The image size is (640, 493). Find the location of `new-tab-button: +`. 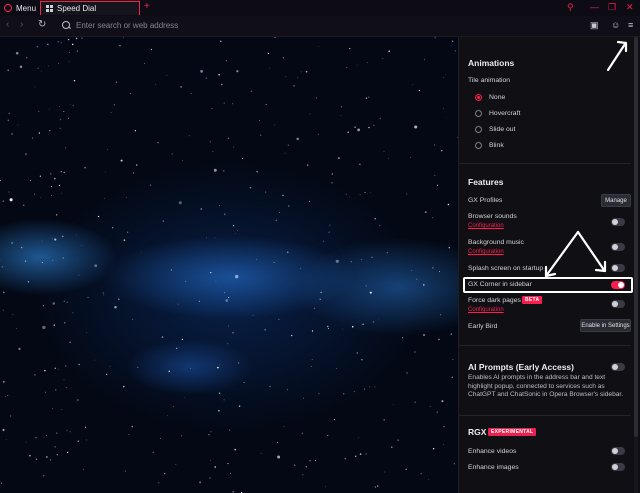

new-tab-button: + is located at coordinates (147, 6).